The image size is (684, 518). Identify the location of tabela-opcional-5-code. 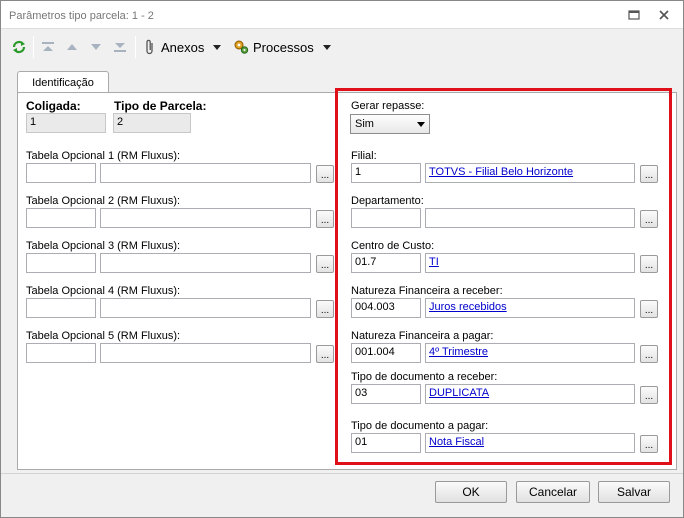
(61, 353).